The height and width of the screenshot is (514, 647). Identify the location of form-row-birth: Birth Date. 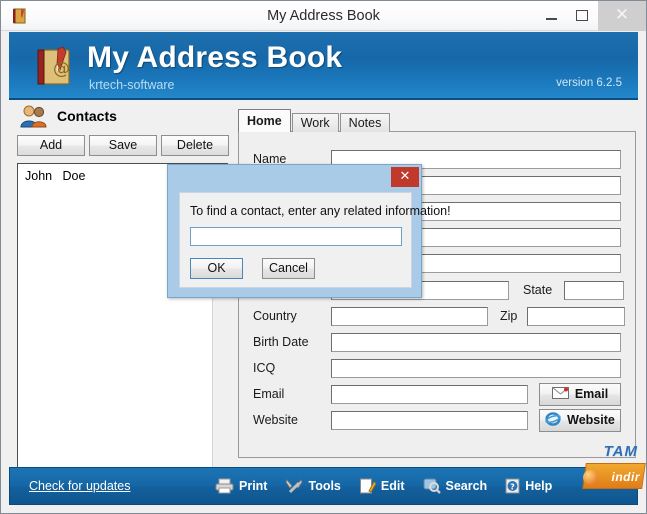
(437, 342).